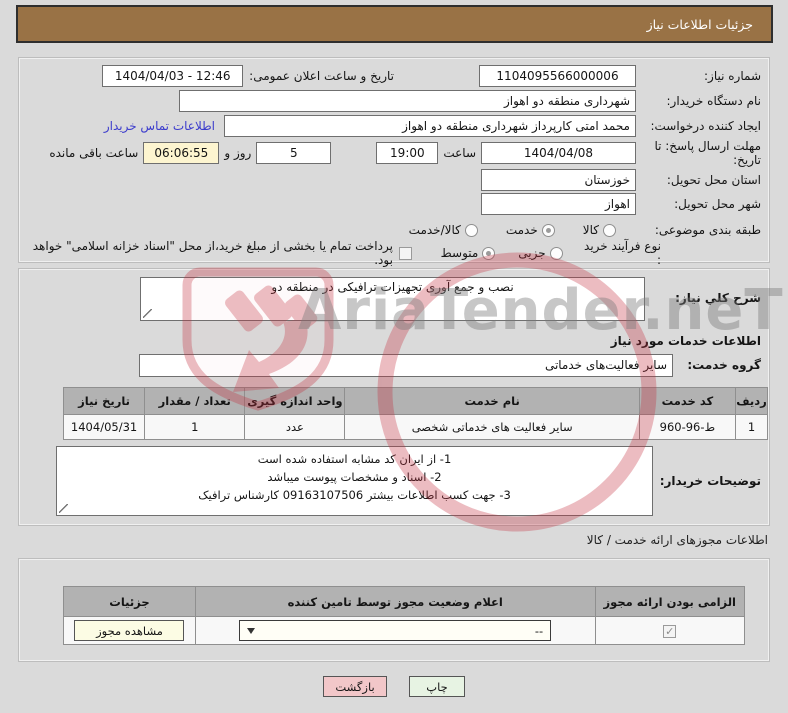 The image size is (788, 713). What do you see at coordinates (548, 230) in the screenshot?
I see `radio-service` at bounding box center [548, 230].